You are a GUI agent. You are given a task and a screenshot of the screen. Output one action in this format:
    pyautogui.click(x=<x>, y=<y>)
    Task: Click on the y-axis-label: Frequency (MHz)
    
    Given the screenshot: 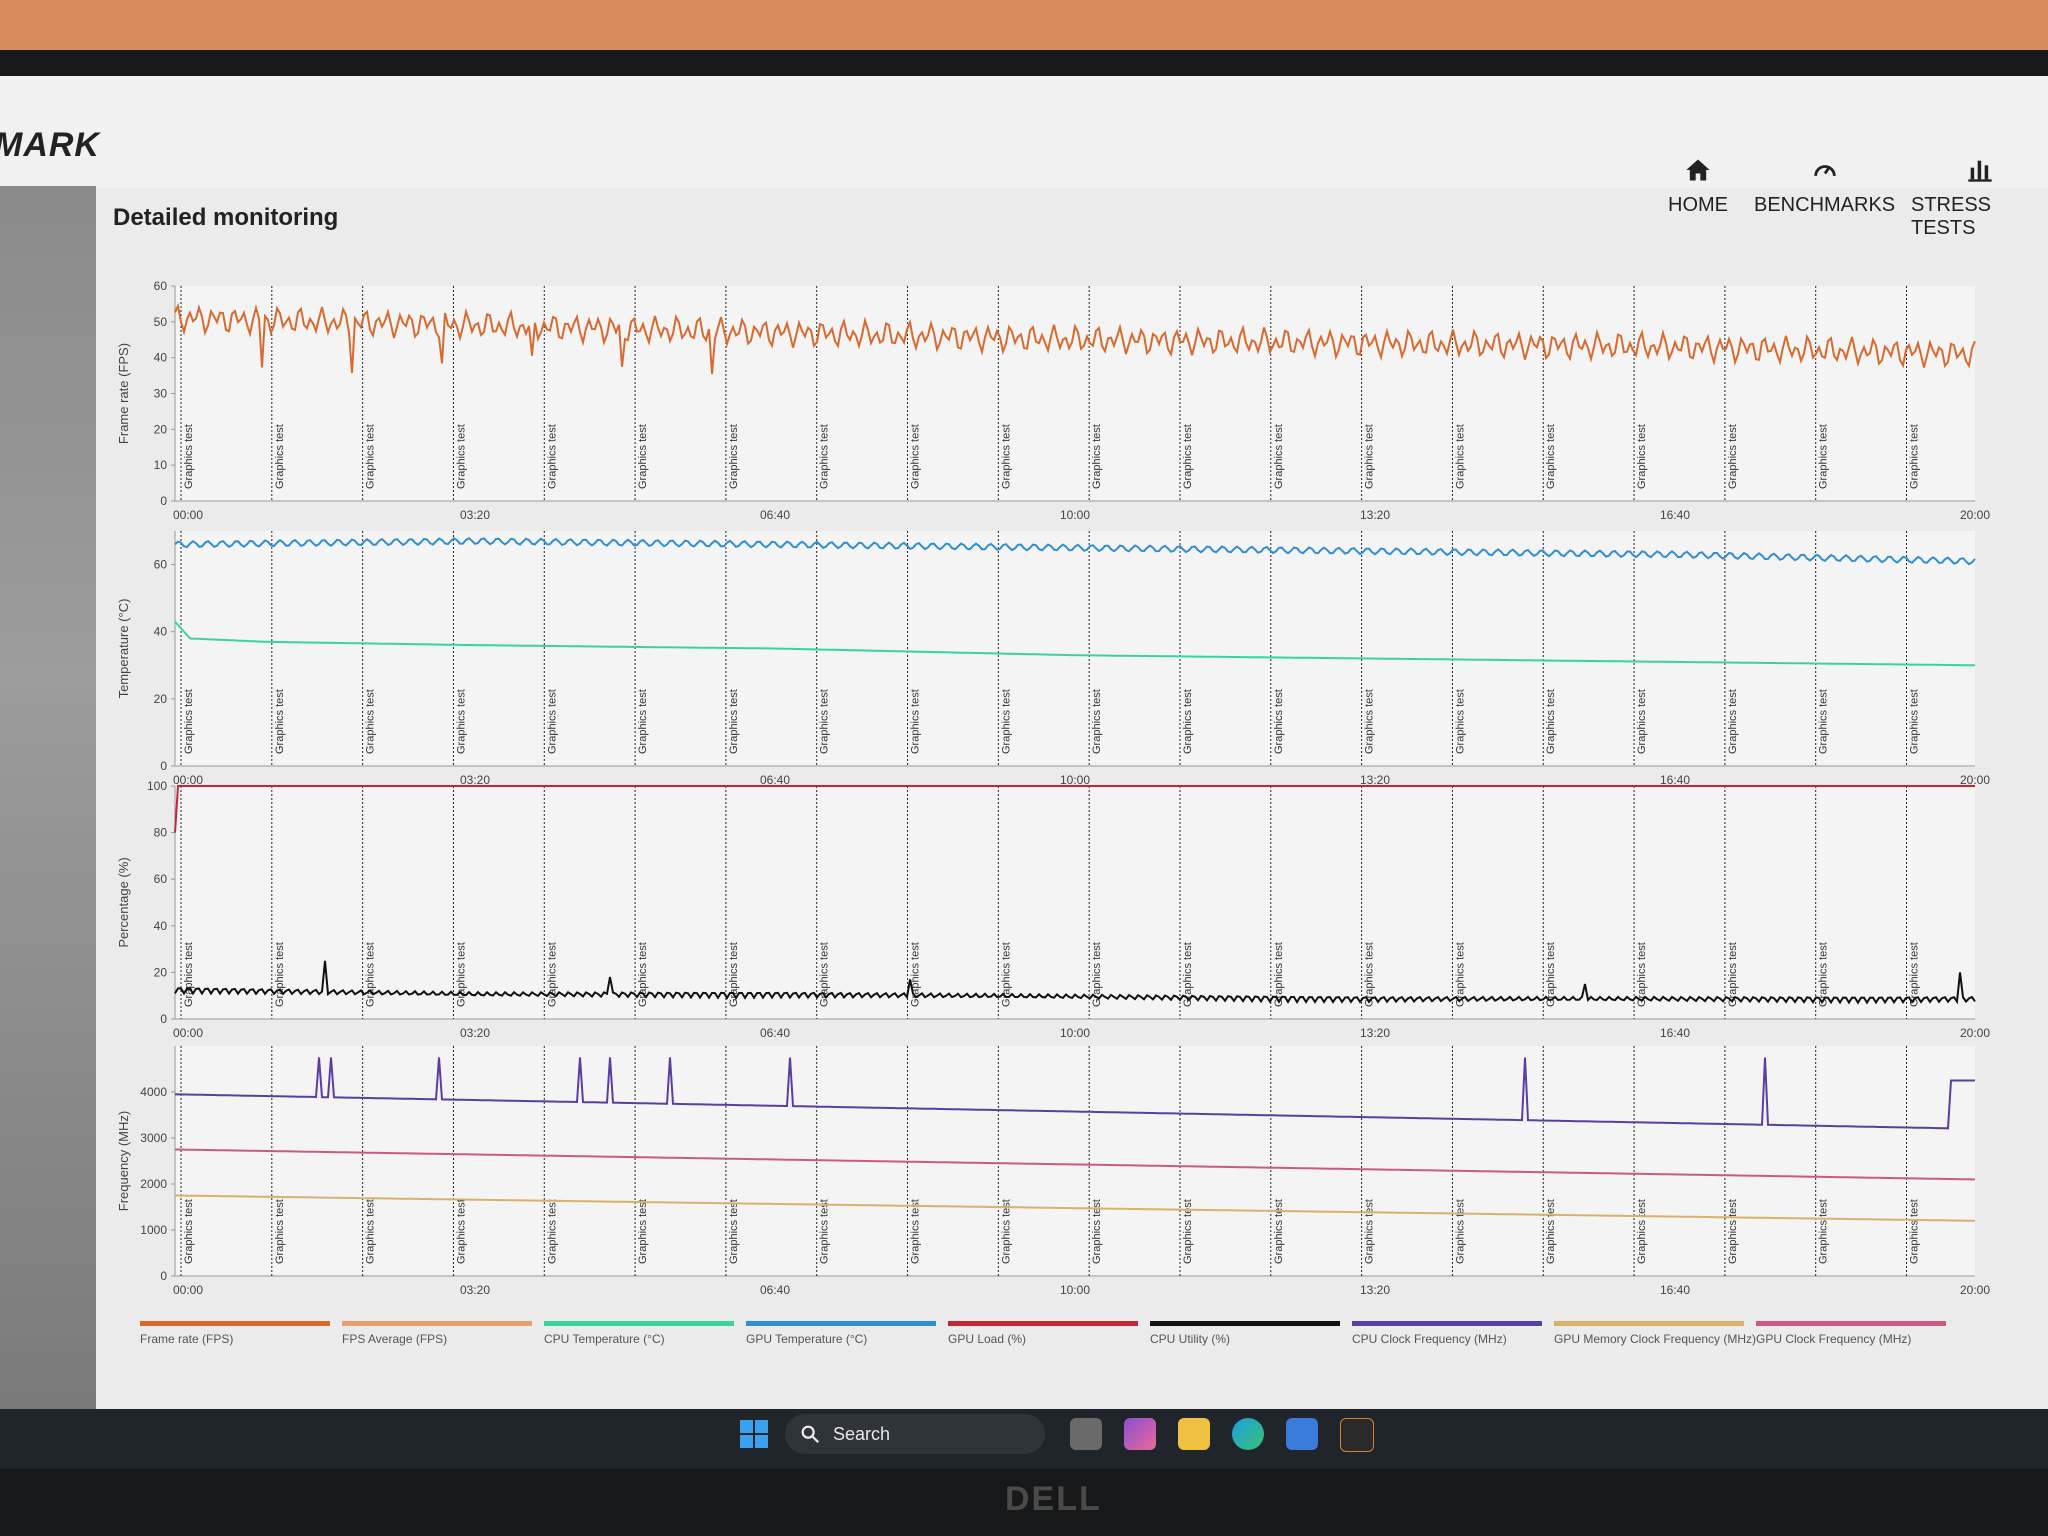 What is the action you would take?
    pyautogui.click(x=123, y=1161)
    